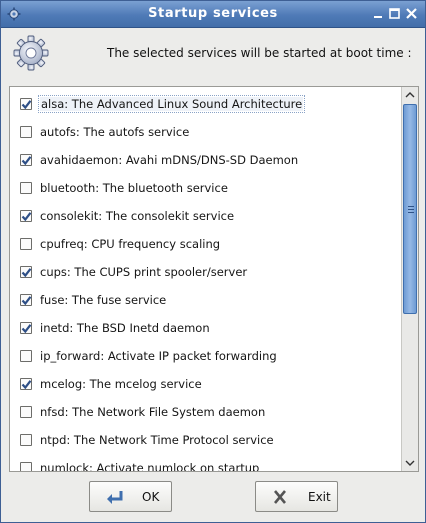 This screenshot has width=426, height=523. What do you see at coordinates (319, 497) in the screenshot?
I see `exit-button-label: Exit` at bounding box center [319, 497].